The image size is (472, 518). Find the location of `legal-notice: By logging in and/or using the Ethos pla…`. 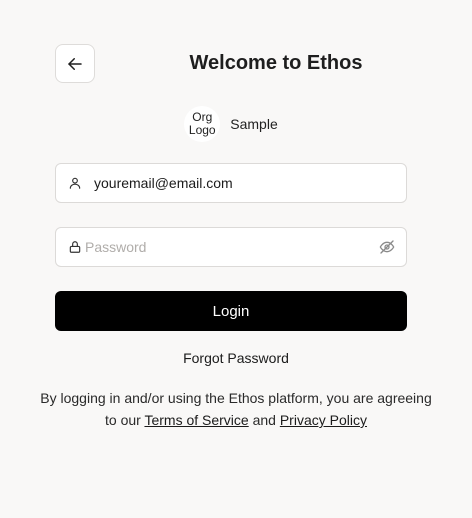

legal-notice: By logging in and/or using the Ethos pla… is located at coordinates (236, 409).